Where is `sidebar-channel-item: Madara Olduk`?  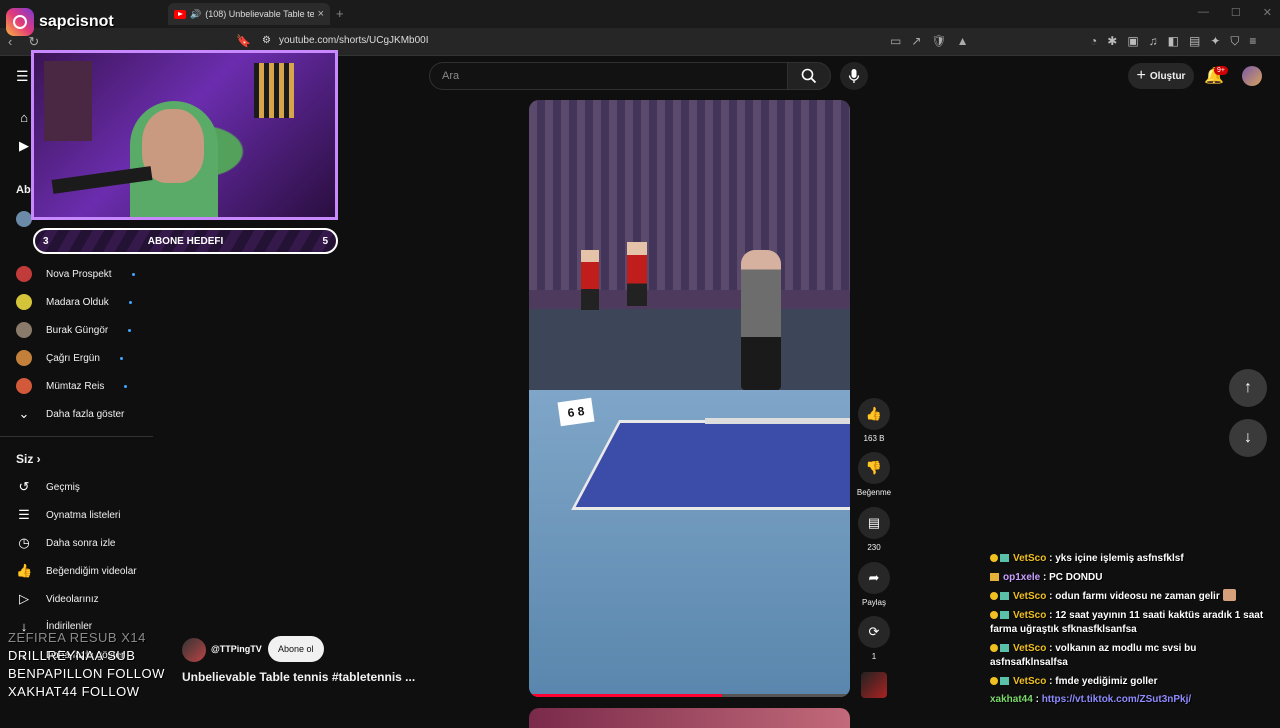 sidebar-channel-item: Madara Olduk is located at coordinates (74, 302).